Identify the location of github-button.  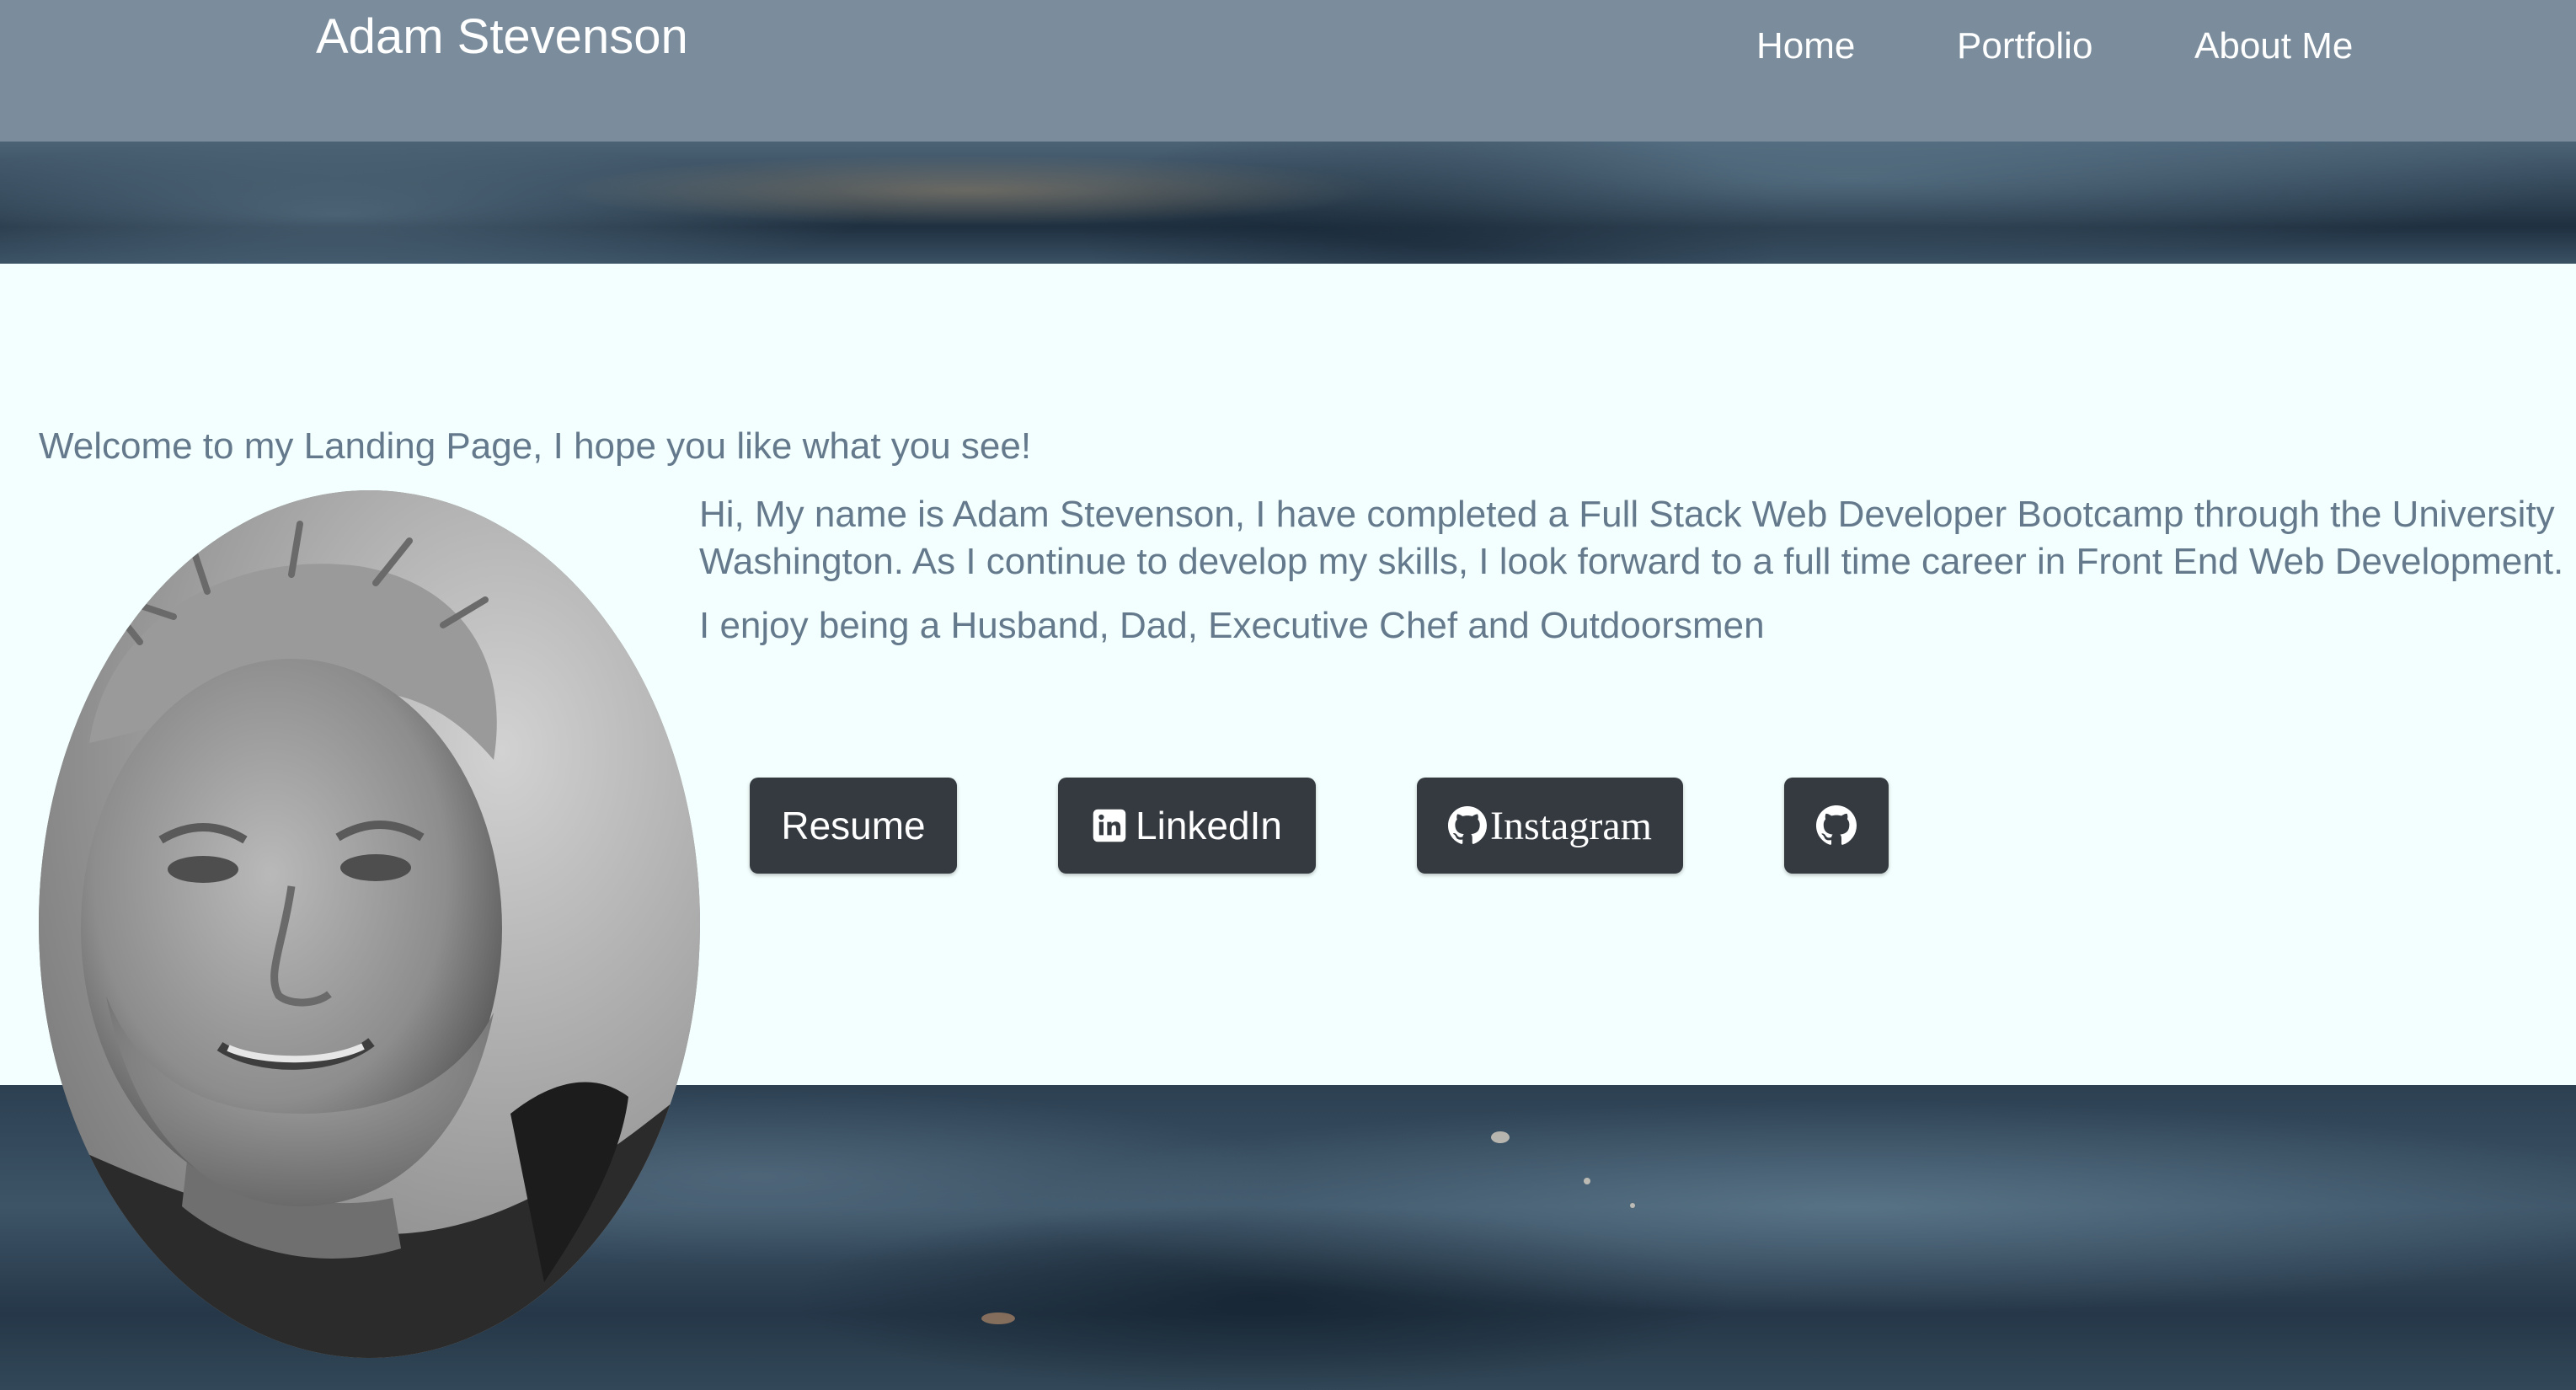
(1836, 826).